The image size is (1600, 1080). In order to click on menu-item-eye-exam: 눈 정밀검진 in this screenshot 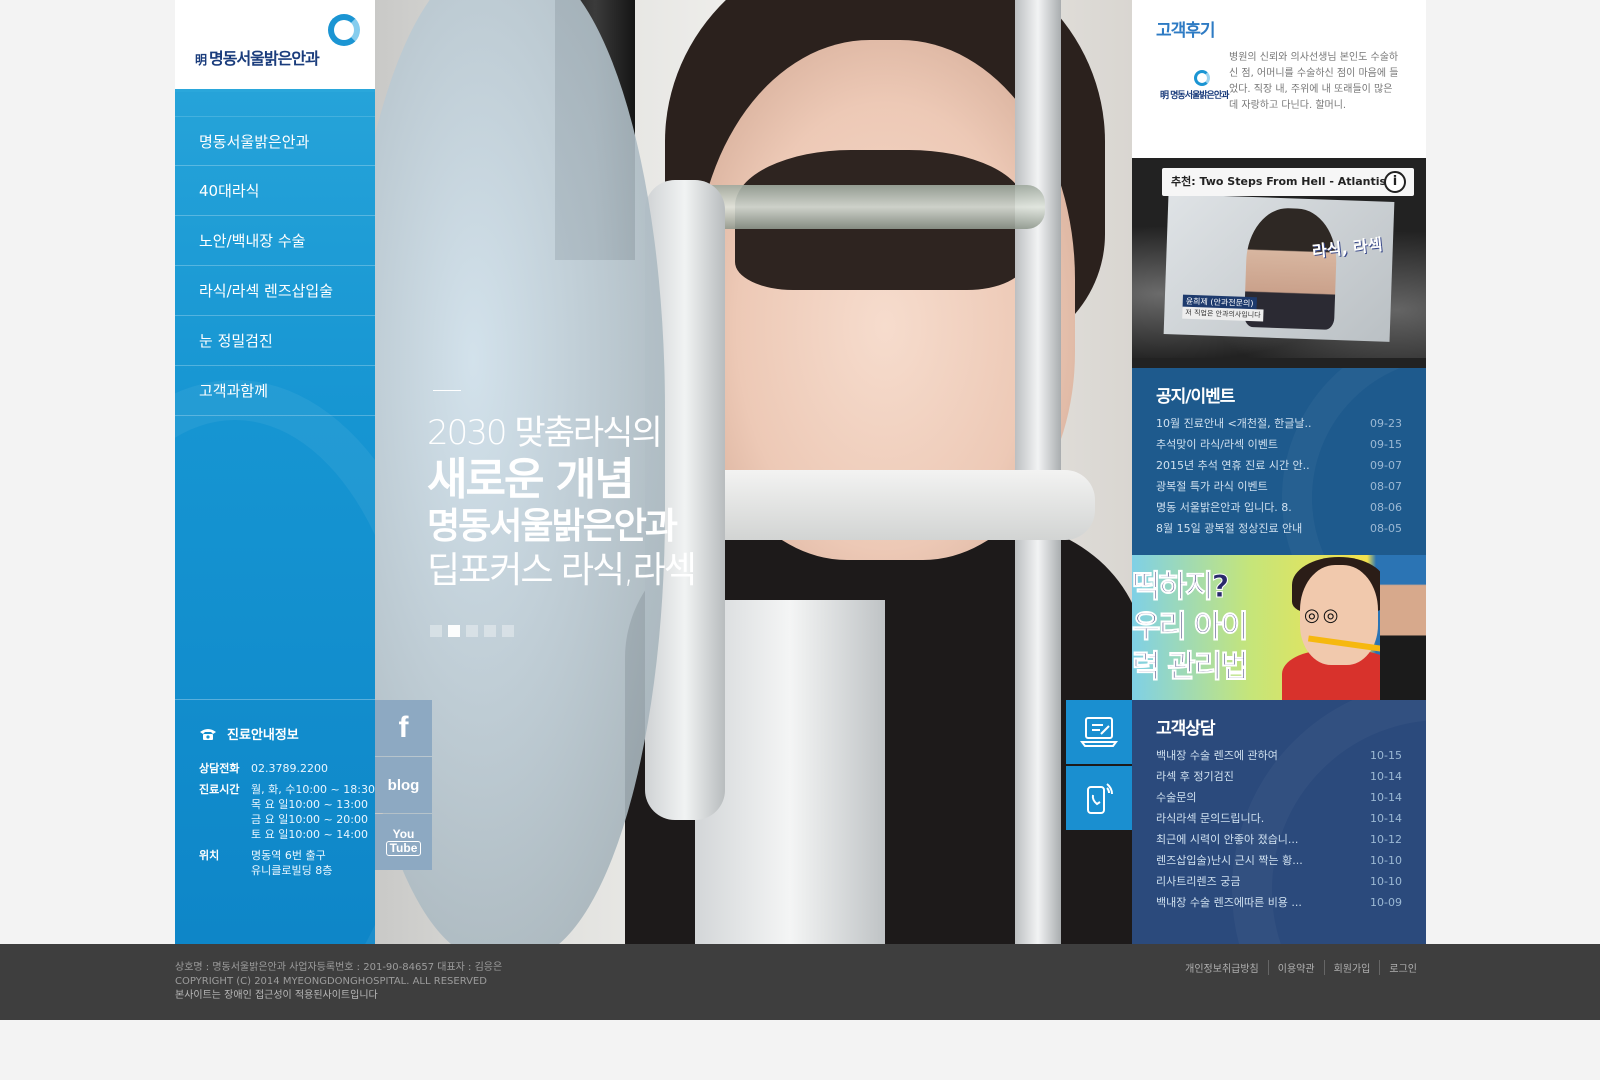, I will do `click(275, 341)`.